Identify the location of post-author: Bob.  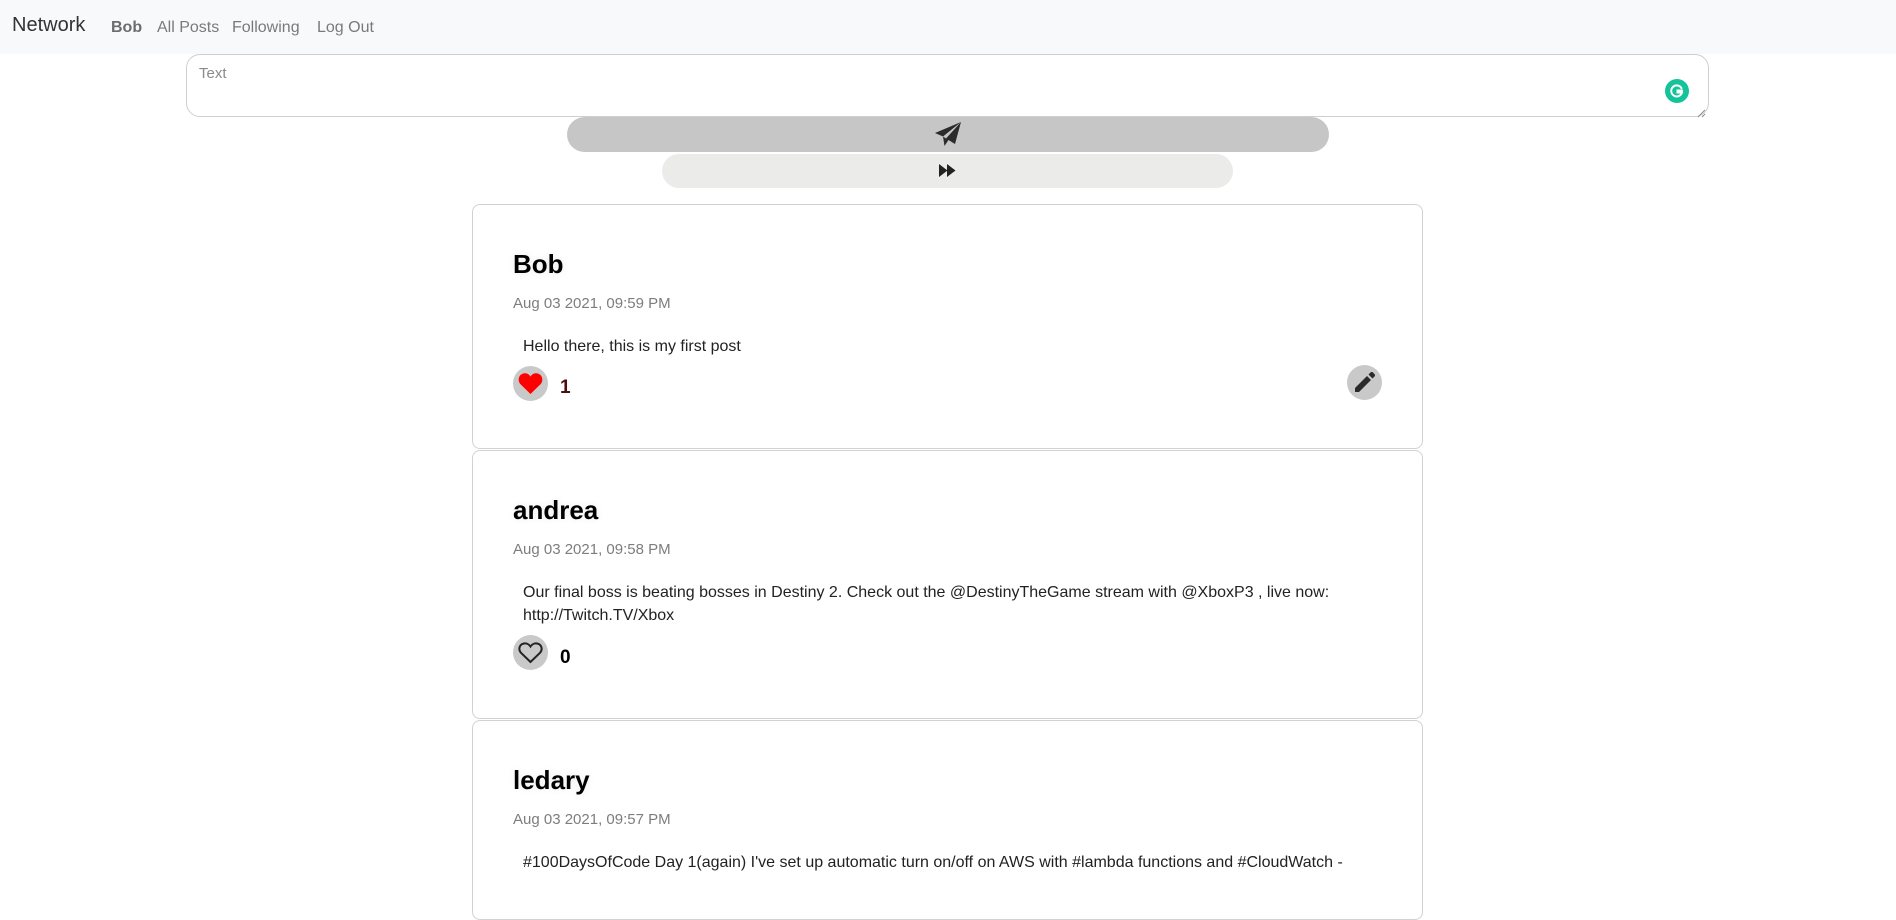
(538, 264).